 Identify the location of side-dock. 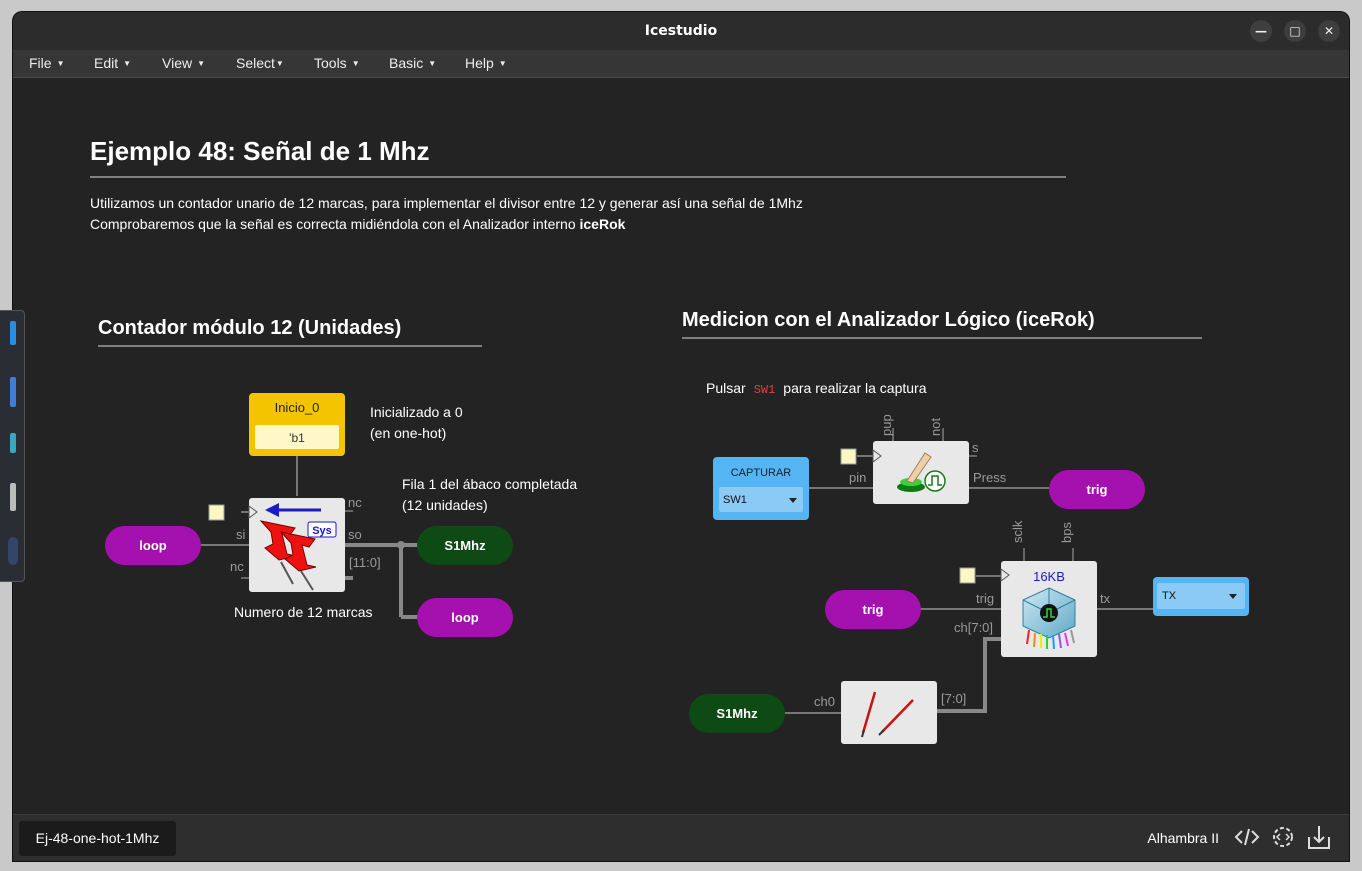
(12, 446).